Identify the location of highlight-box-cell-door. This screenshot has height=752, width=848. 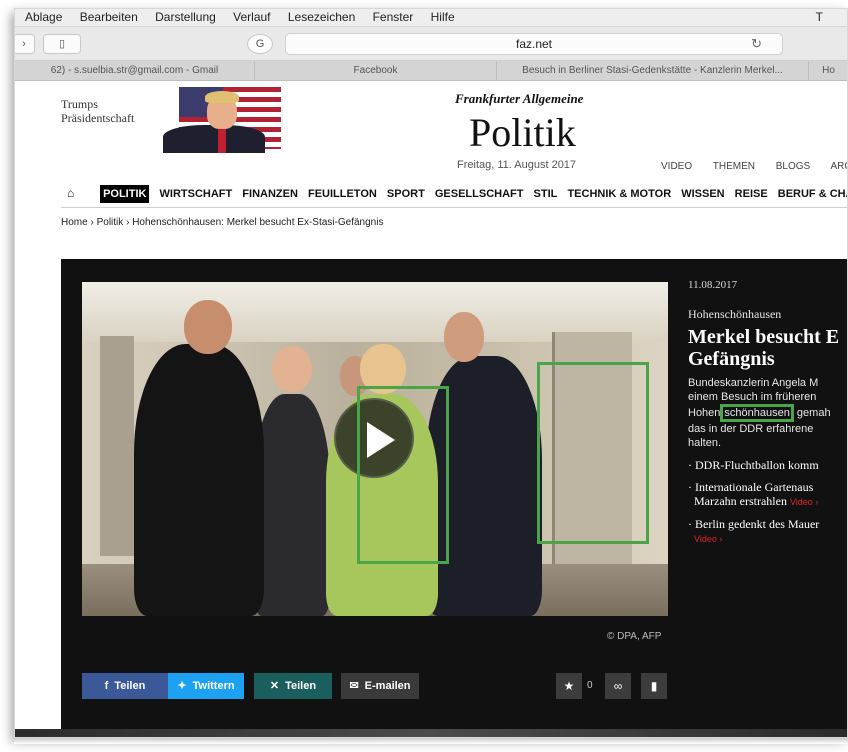
(593, 453).